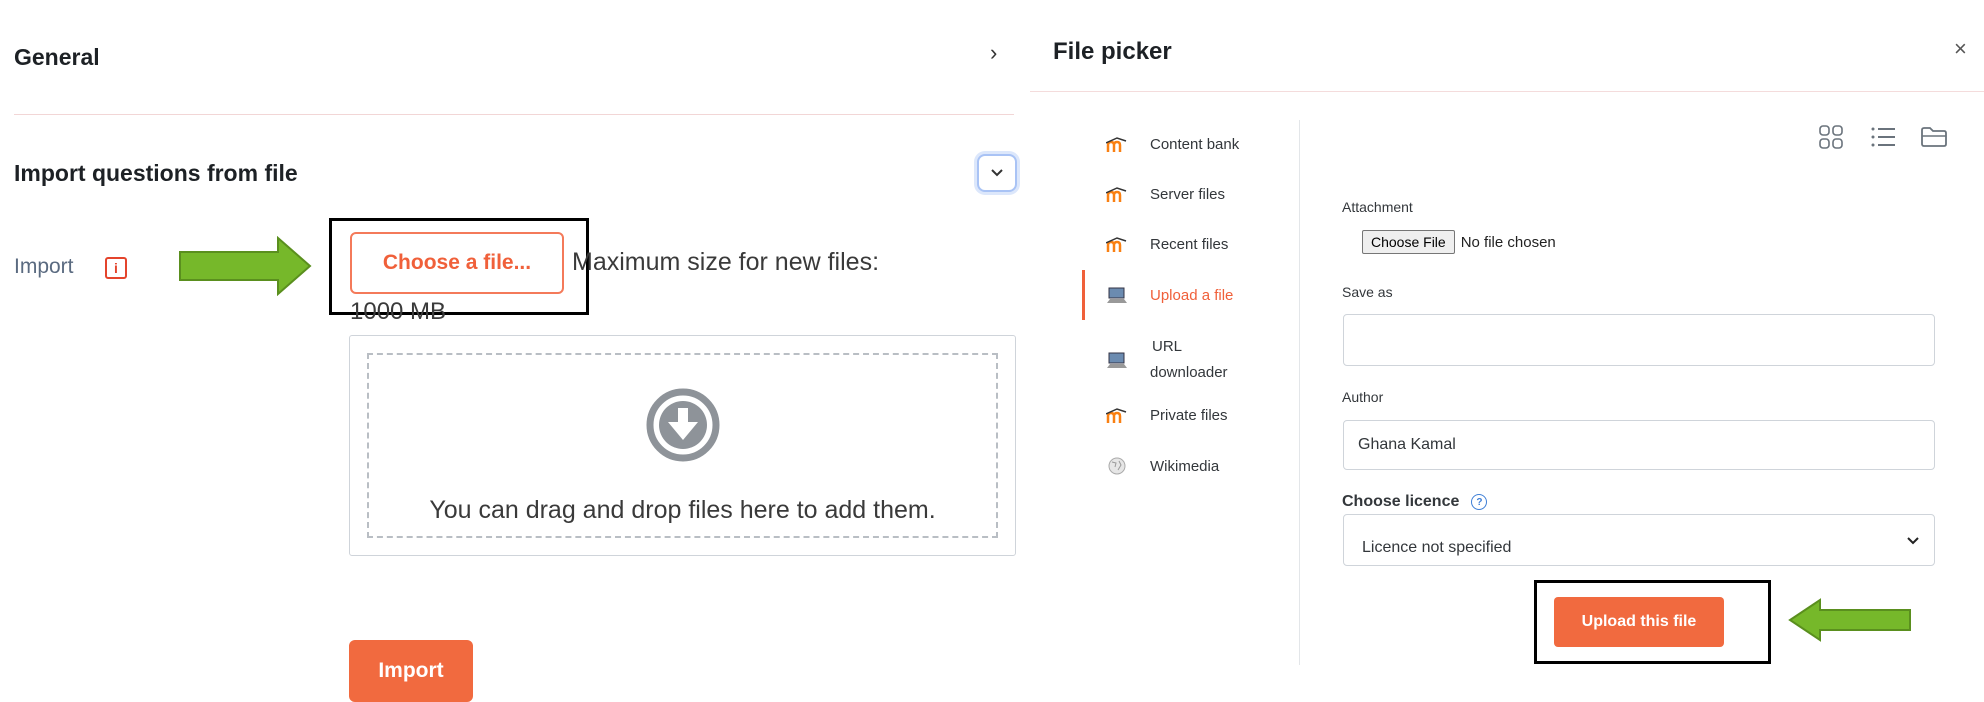 The image size is (1984, 702). What do you see at coordinates (683, 425) in the screenshot?
I see `download-arrow-icon` at bounding box center [683, 425].